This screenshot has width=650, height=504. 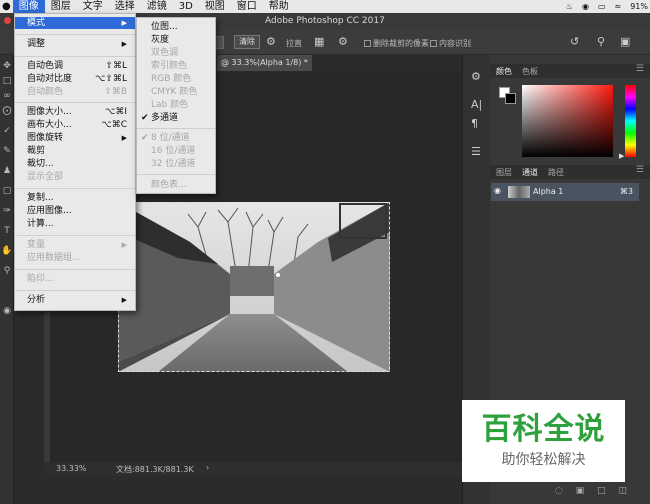 I want to click on record-icon: ◉, so click(x=585, y=6).